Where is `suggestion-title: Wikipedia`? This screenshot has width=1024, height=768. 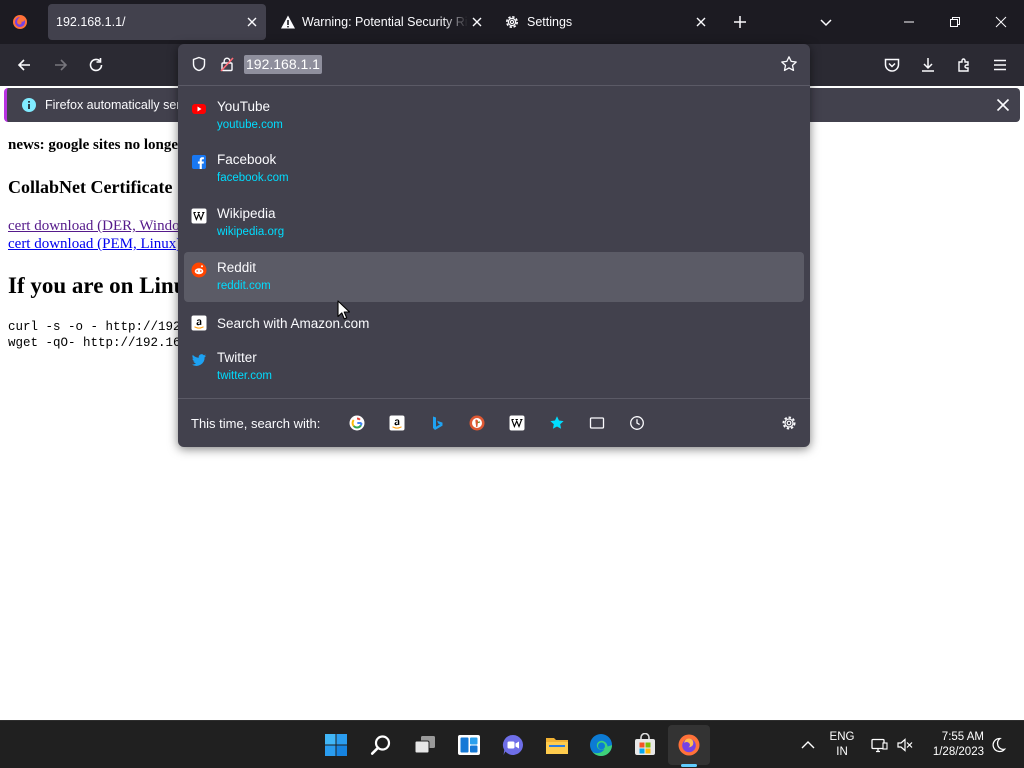 suggestion-title: Wikipedia is located at coordinates (246, 213).